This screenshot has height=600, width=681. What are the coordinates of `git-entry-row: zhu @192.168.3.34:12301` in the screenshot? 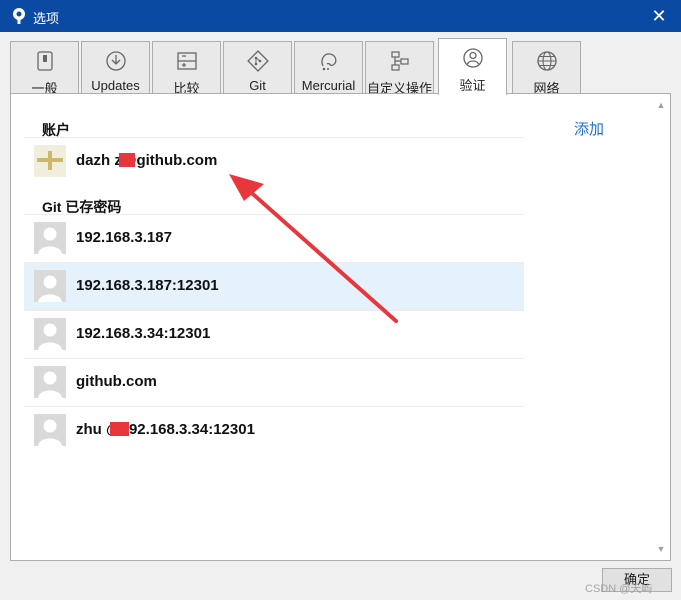 It's located at (274, 430).